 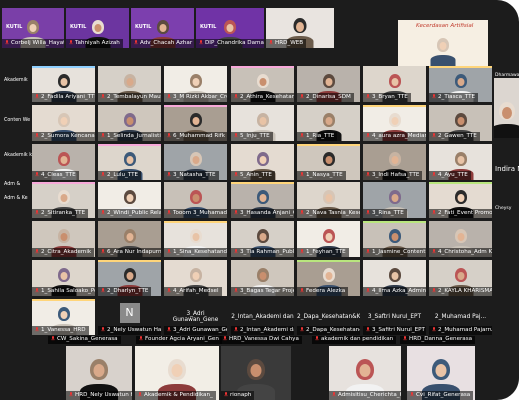 What do you see at coordinates (99, 373) in the screenshot?
I see `participant-tile: HRD_Nely Uswatun Hasana` at bounding box center [99, 373].